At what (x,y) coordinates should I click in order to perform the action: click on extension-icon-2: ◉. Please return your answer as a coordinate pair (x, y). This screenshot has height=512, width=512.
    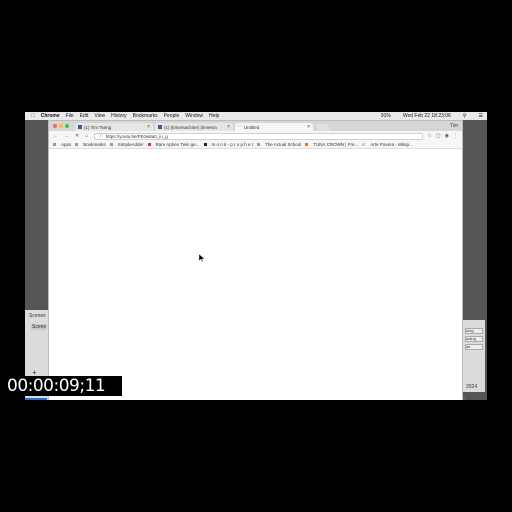
    Looking at the image, I should click on (447, 136).